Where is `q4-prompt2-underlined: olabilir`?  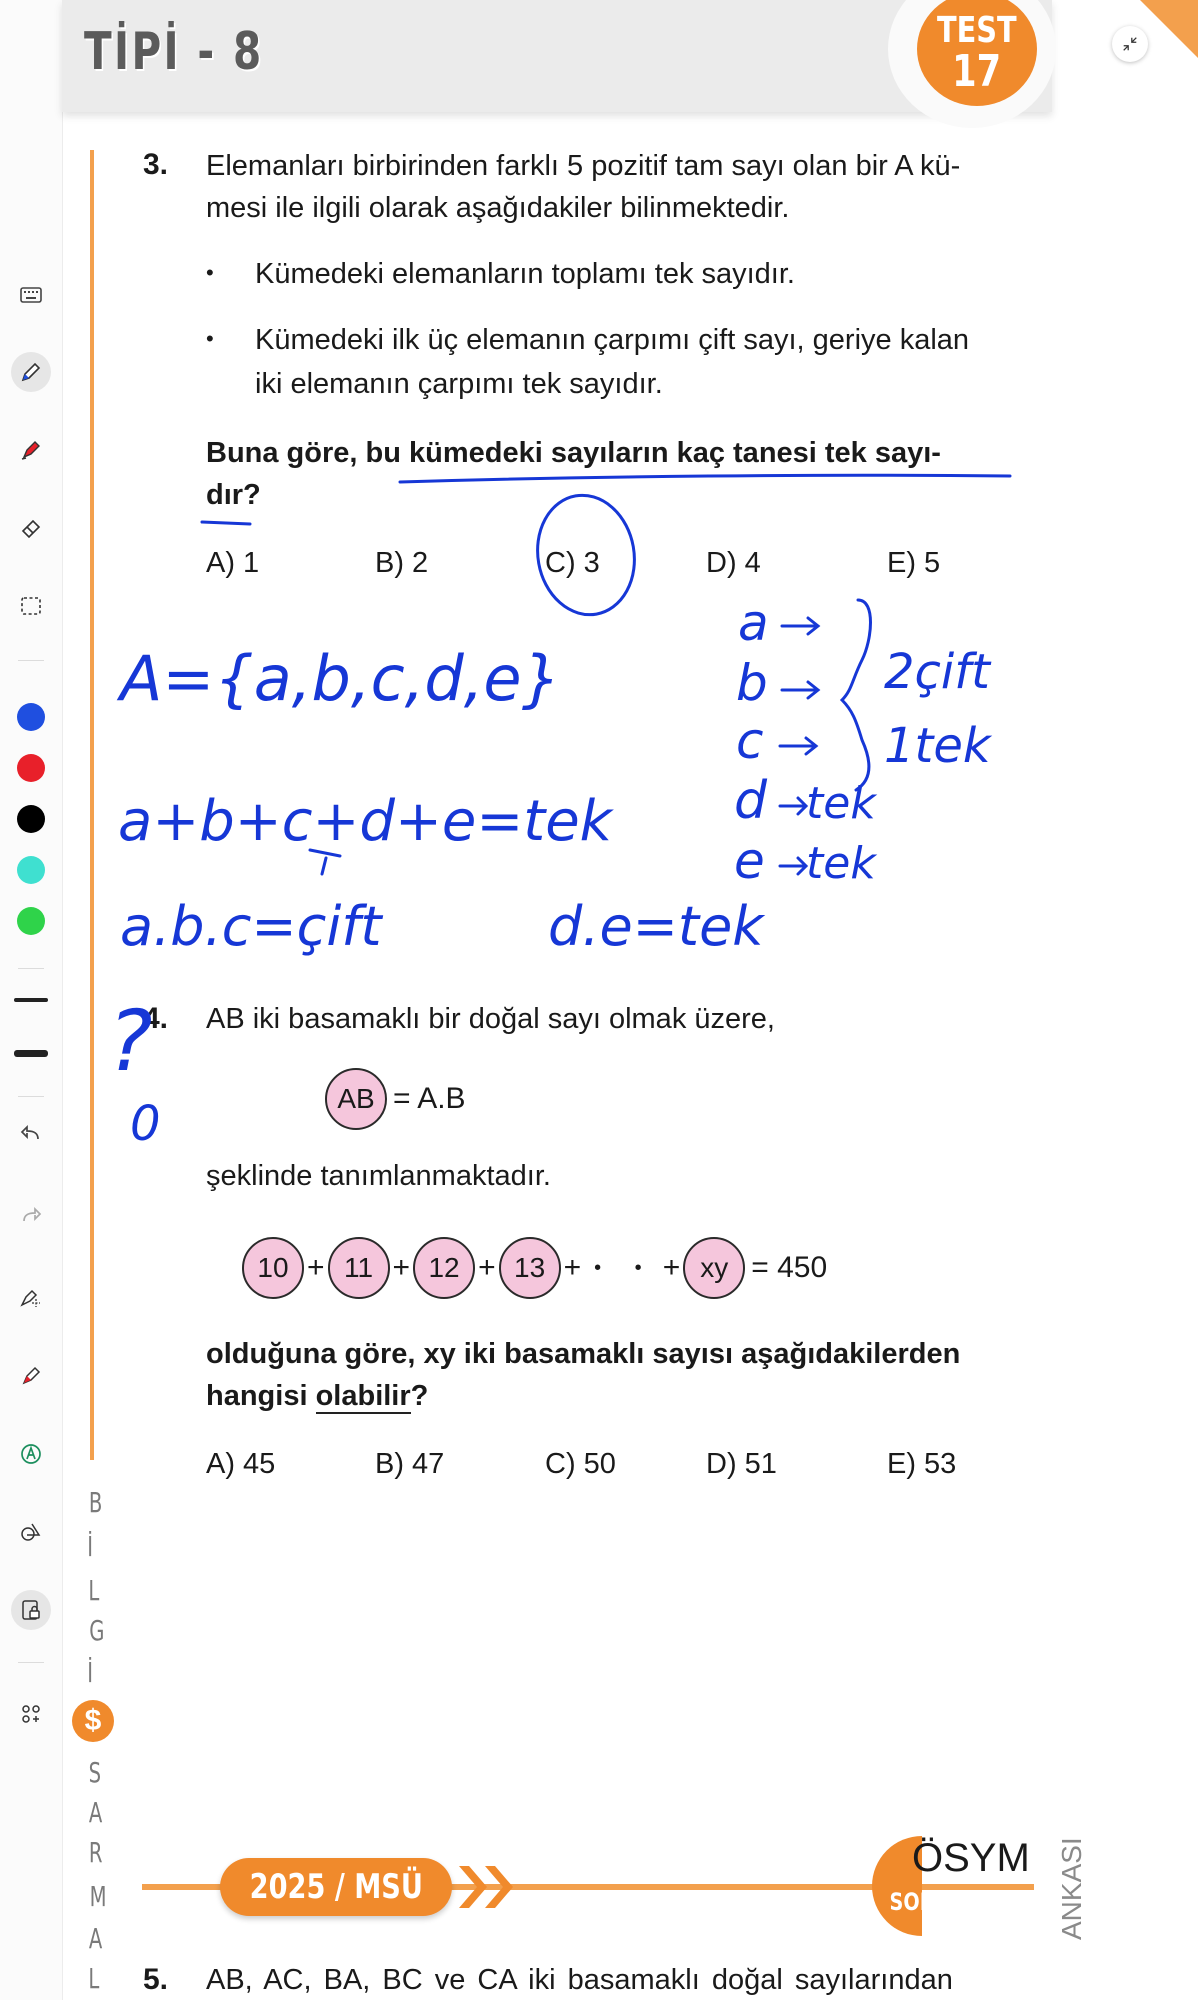
q4-prompt2-underlined: olabilir is located at coordinates (363, 1397).